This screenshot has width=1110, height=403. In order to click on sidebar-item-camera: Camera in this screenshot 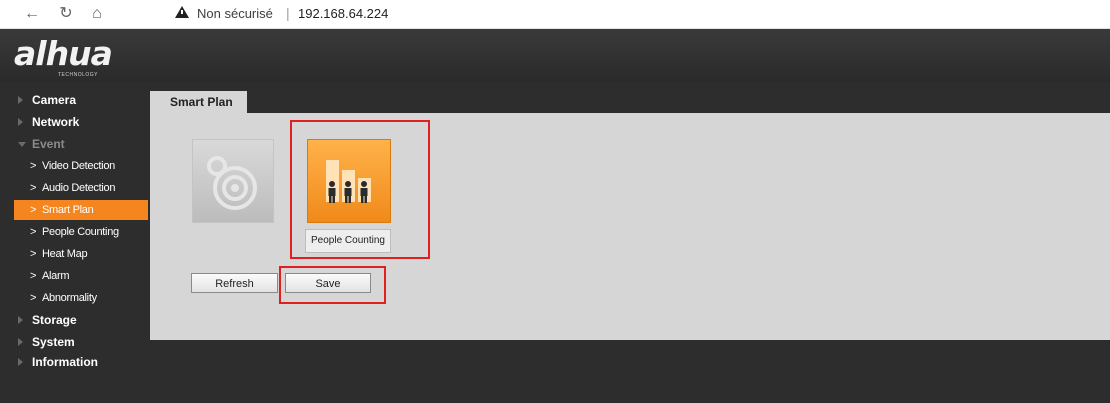, I will do `click(74, 100)`.